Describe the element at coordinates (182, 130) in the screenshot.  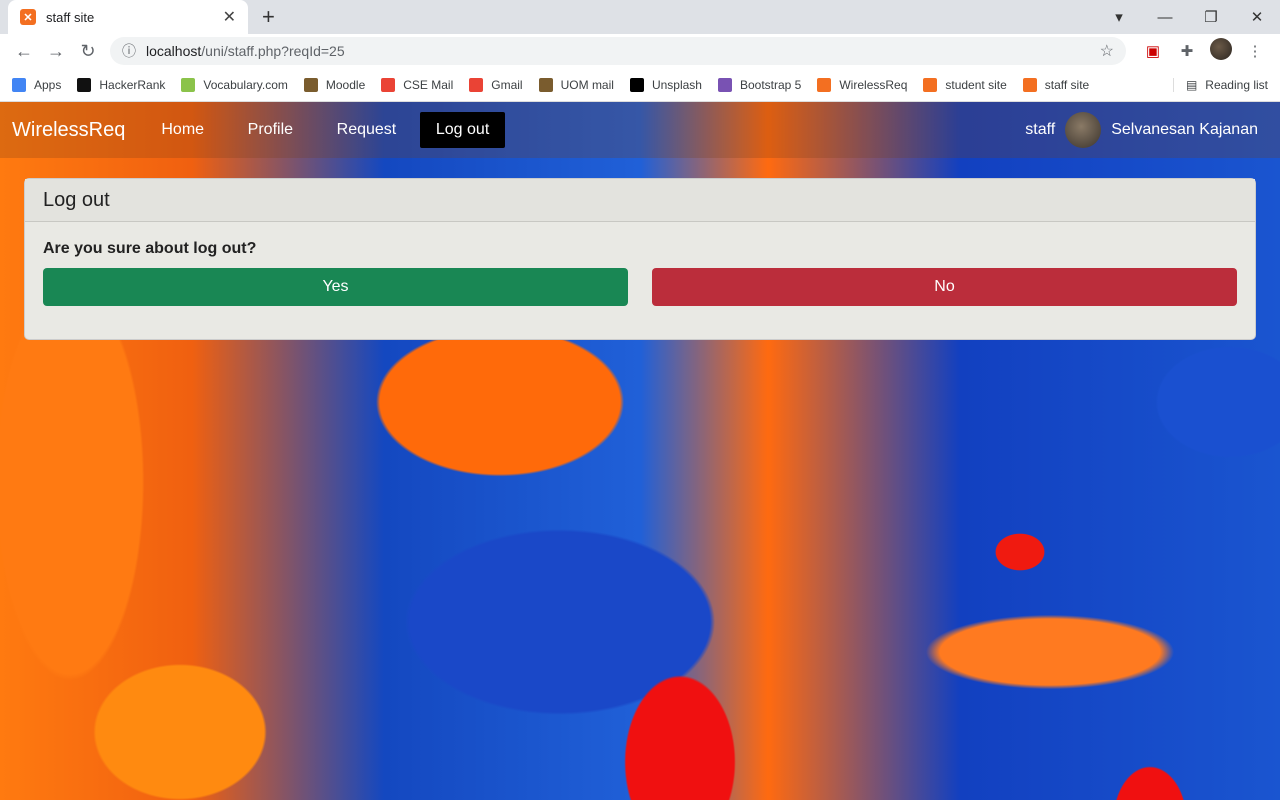
I see `nav-home: Home` at that location.